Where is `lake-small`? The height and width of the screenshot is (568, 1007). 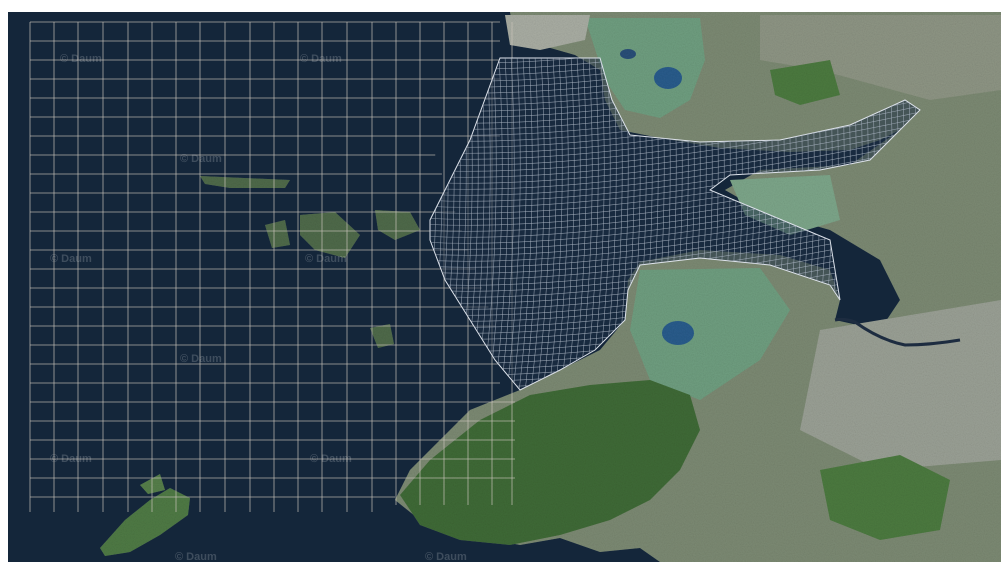 lake-small is located at coordinates (628, 54).